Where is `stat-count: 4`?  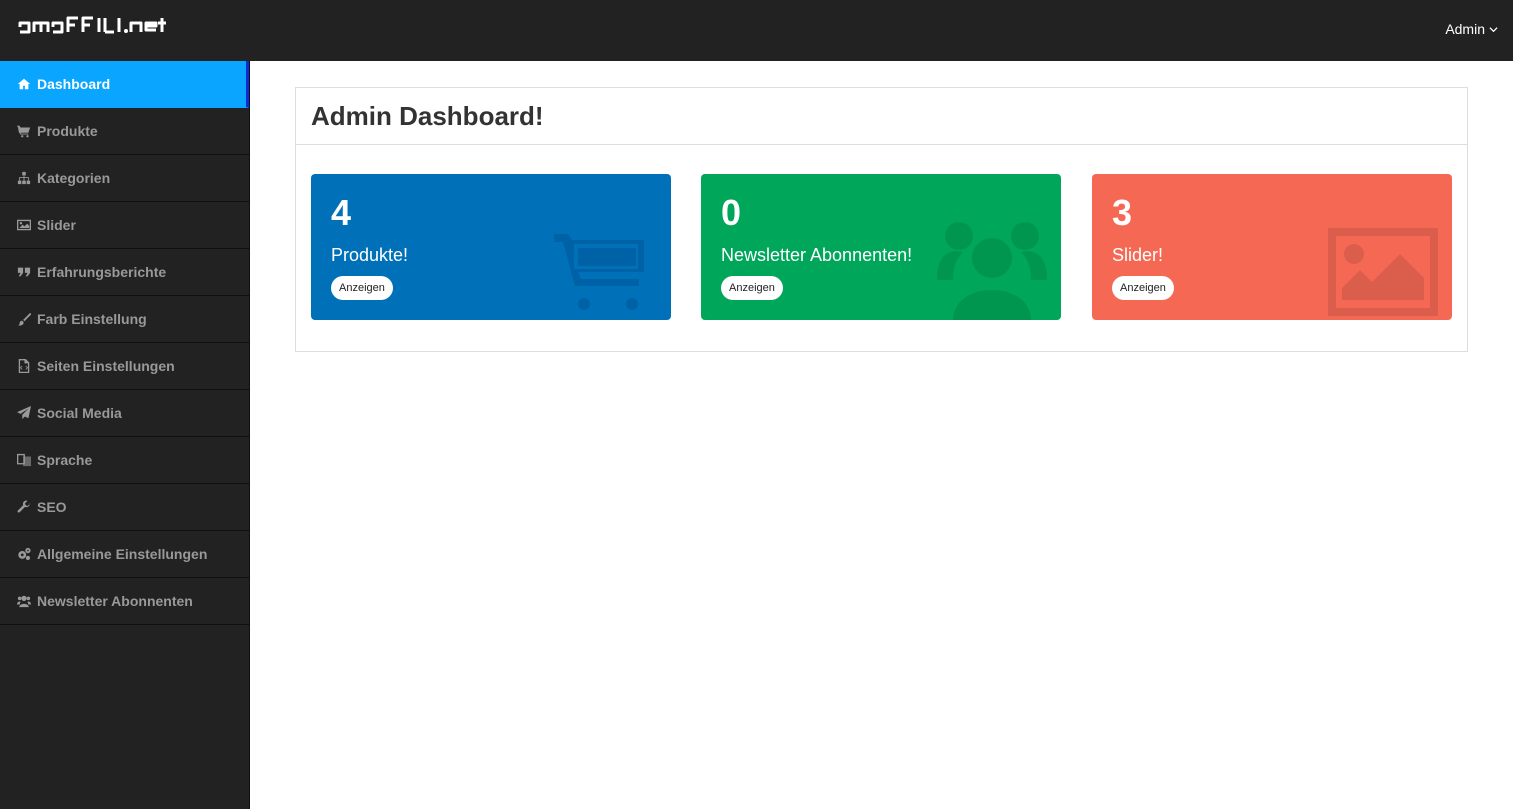 stat-count: 4 is located at coordinates (341, 212).